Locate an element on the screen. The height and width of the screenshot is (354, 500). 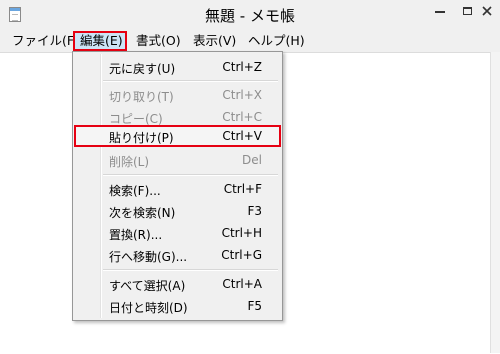
menu-item-find-next: 次を検索(N) F3 is located at coordinates (177, 211).